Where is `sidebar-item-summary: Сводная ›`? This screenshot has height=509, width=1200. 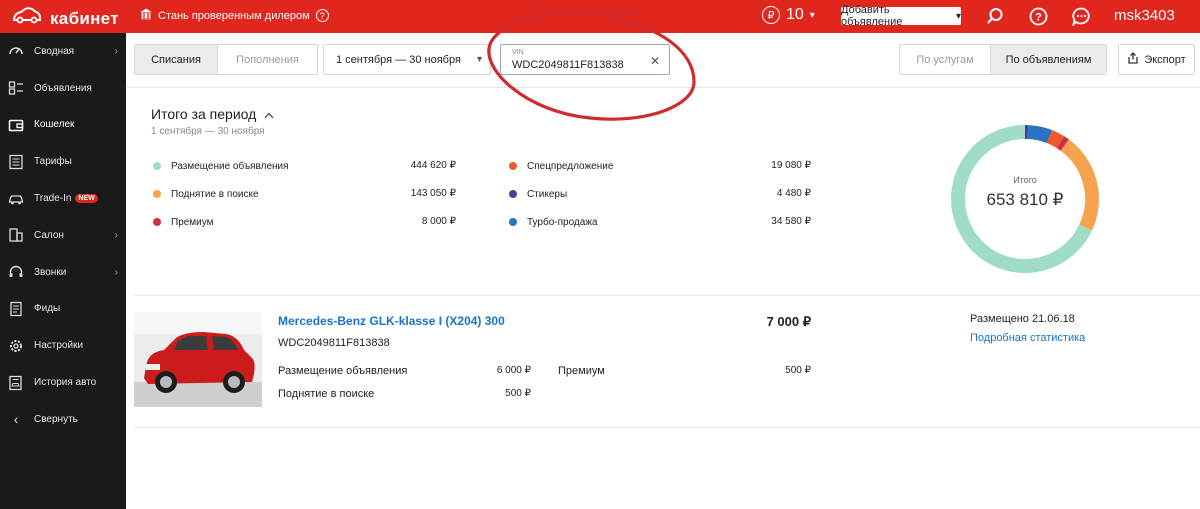
sidebar-item-summary: Сводная › is located at coordinates (63, 51).